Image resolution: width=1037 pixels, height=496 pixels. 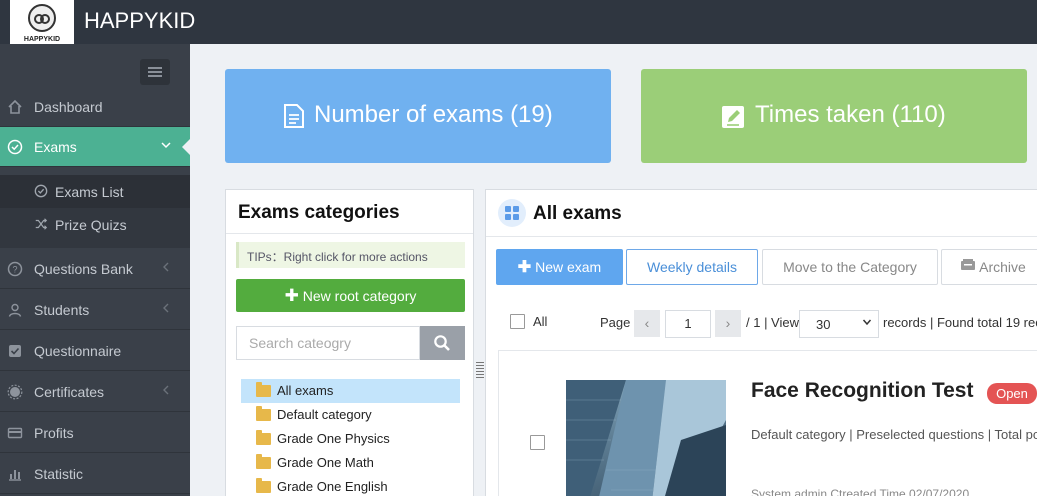 What do you see at coordinates (78, 351) in the screenshot?
I see `sidebar-item-label: Questionnaire` at bounding box center [78, 351].